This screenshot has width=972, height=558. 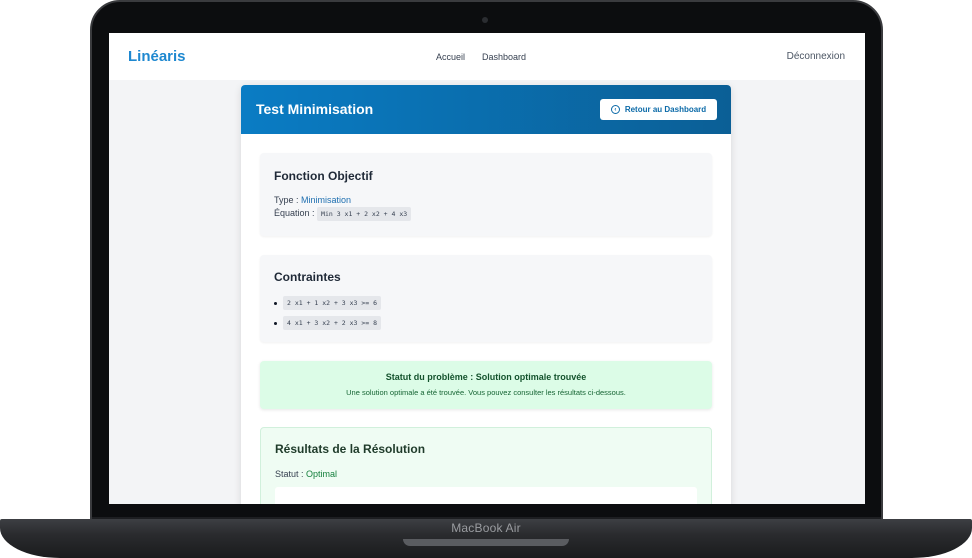 What do you see at coordinates (481, 57) in the screenshot?
I see `nav-links: Accueil Dashboard` at bounding box center [481, 57].